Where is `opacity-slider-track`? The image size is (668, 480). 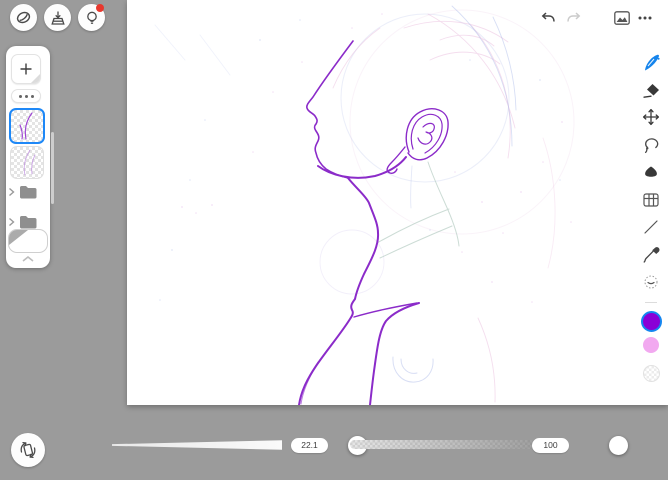
opacity-slider-track is located at coordinates (443, 444).